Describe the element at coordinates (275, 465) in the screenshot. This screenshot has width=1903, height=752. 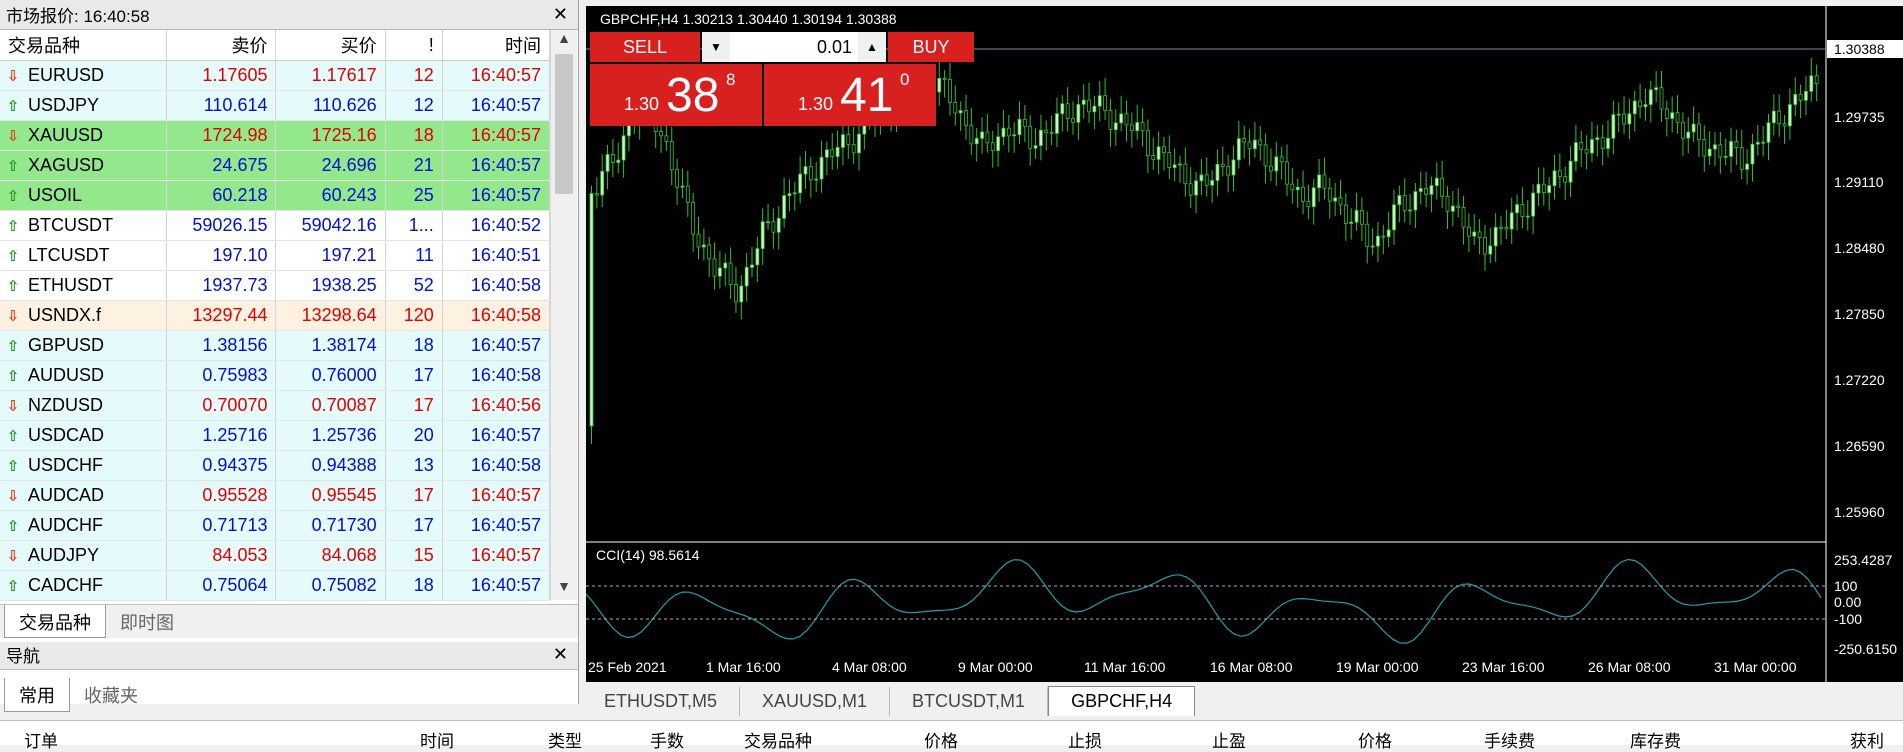
I see `table-row: ⇧ USDCHF 0.94375 0.94388 13 16:40:58` at that location.